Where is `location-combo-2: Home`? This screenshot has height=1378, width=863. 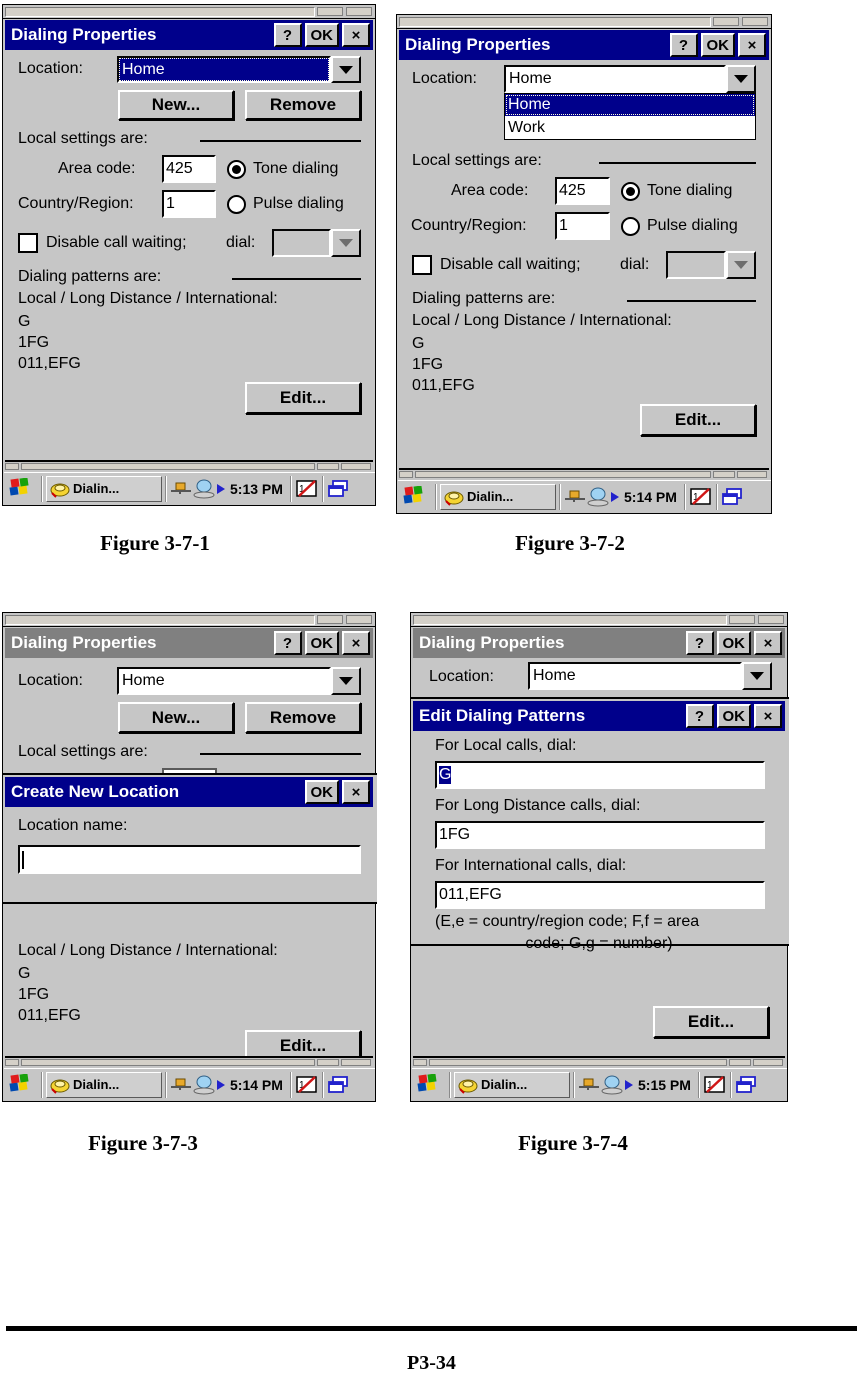
location-combo-2: Home is located at coordinates (630, 79).